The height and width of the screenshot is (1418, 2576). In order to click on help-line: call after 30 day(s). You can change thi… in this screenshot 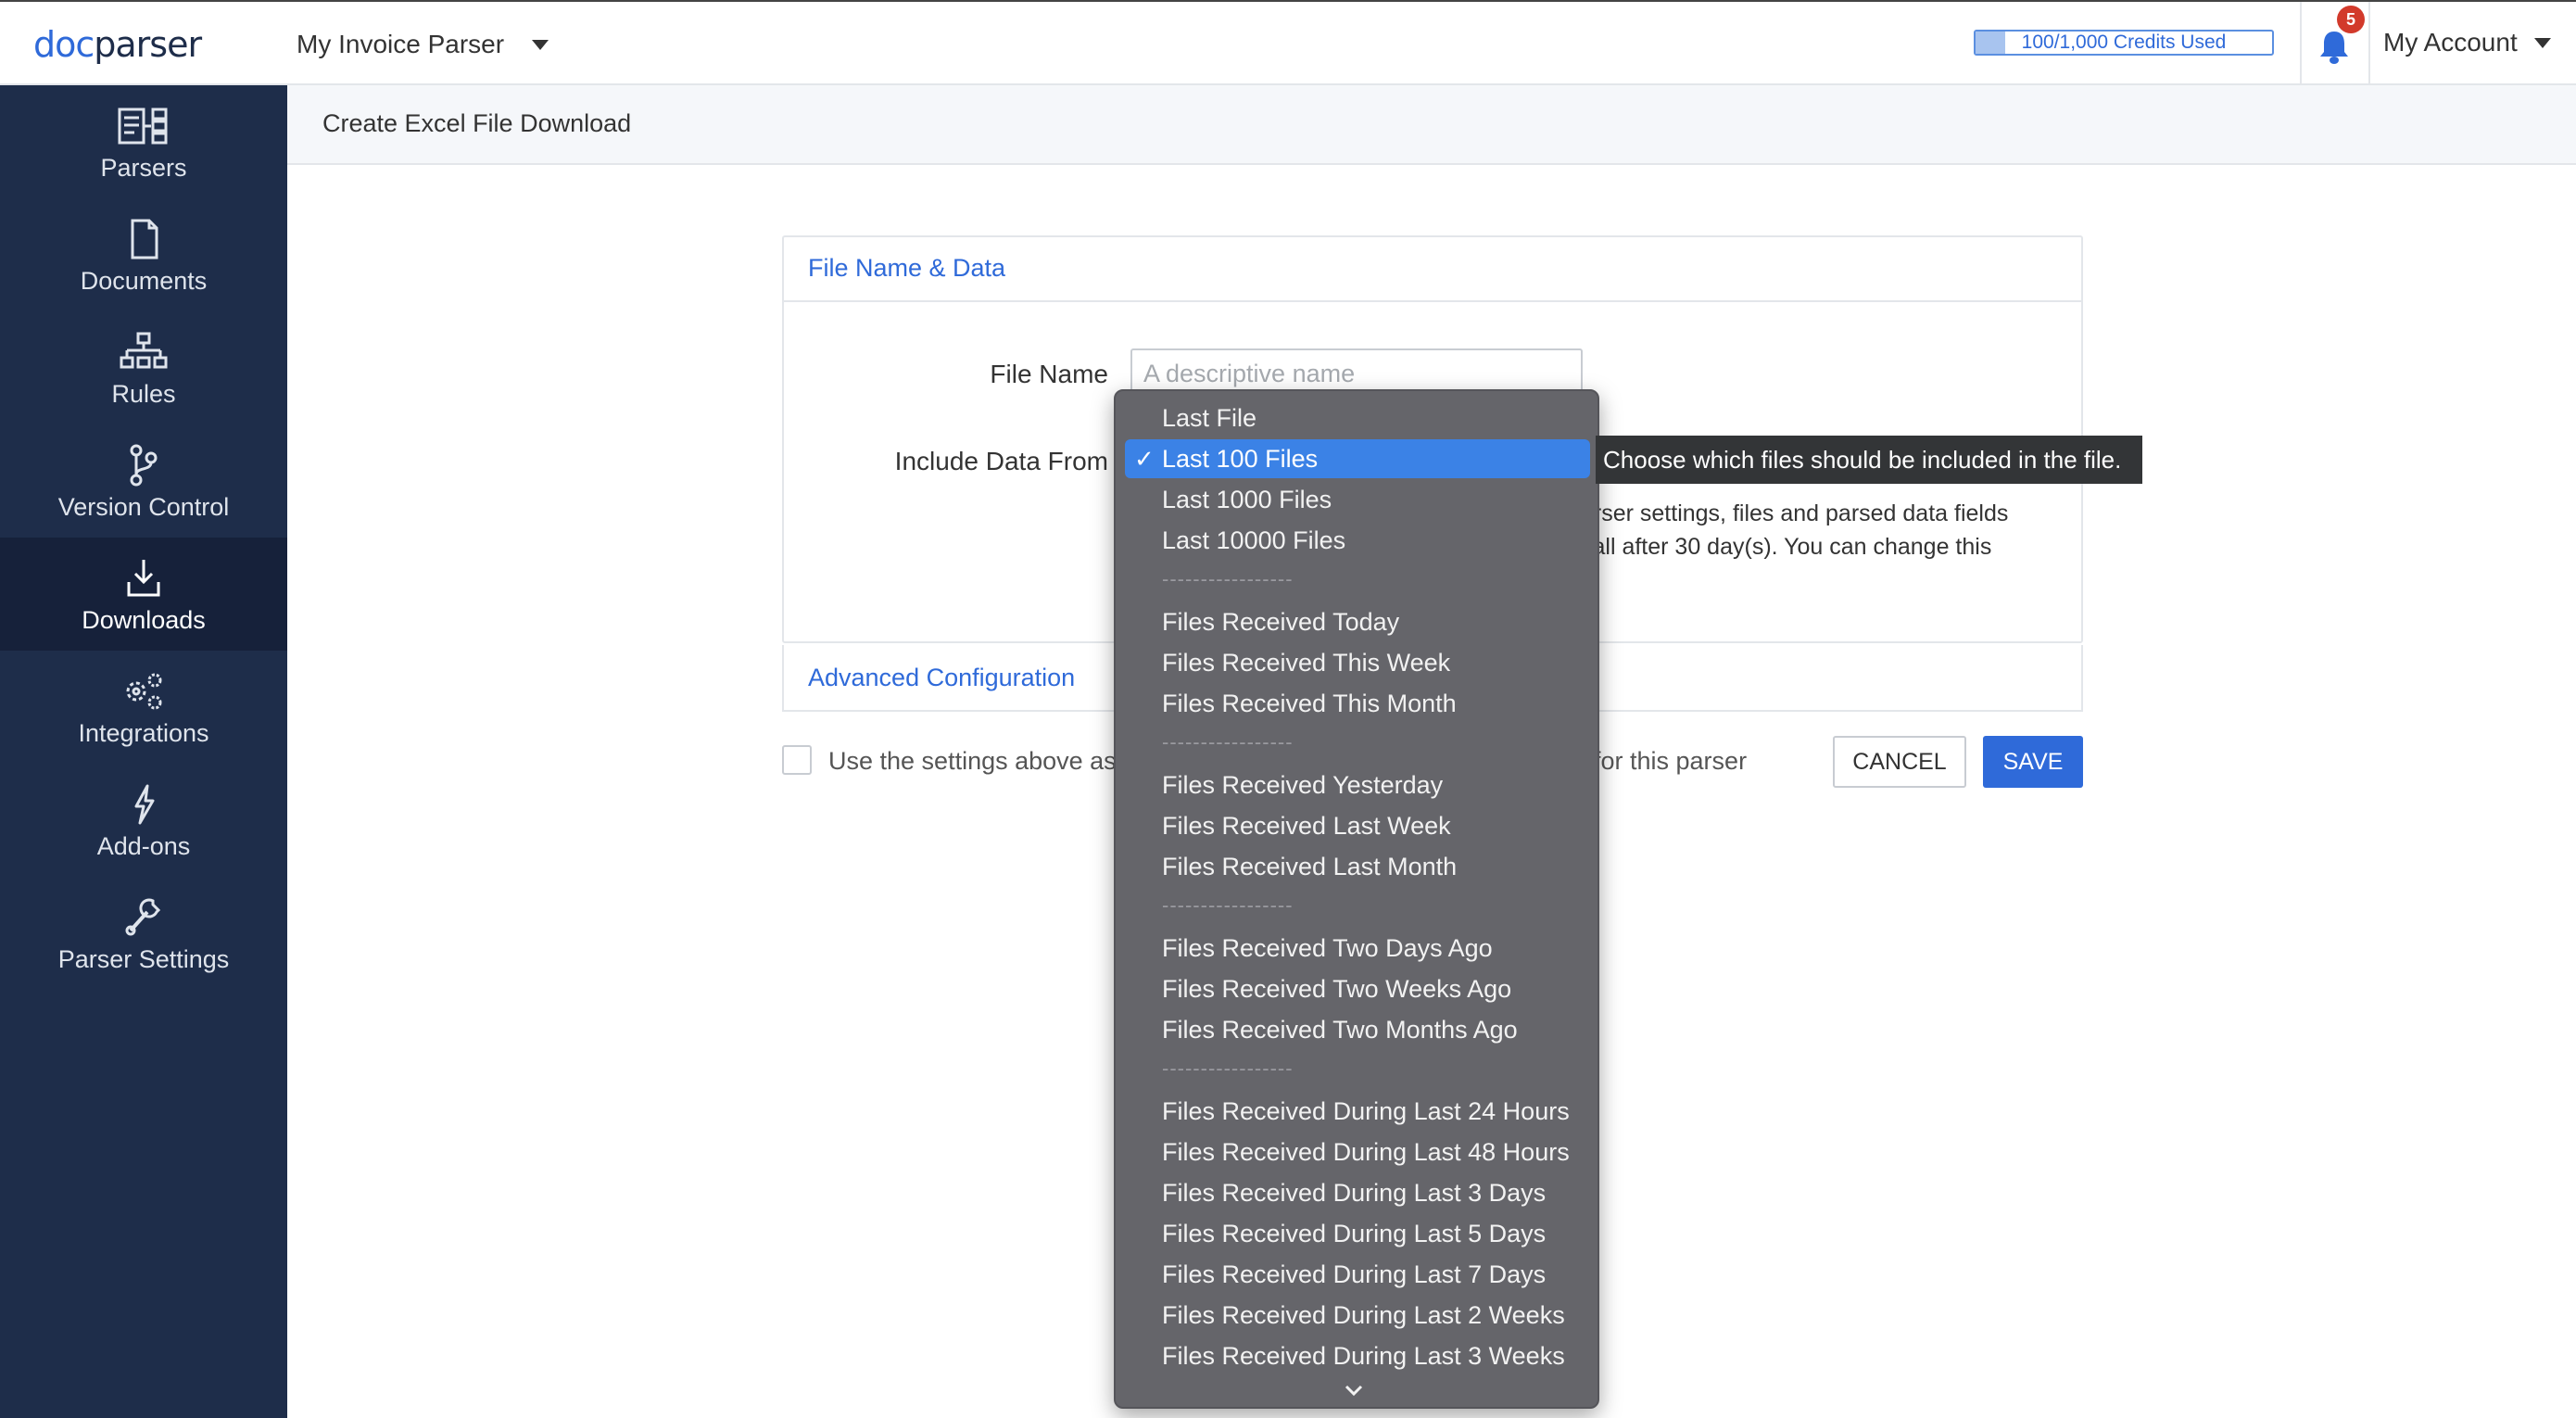, I will do `click(1786, 547)`.